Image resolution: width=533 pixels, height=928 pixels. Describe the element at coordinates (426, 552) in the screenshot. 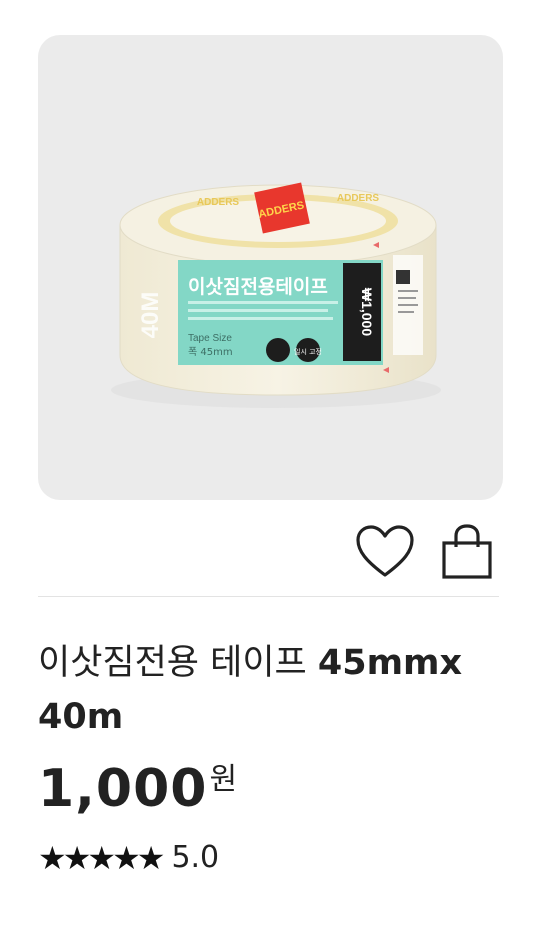

I see `product-actions` at that location.